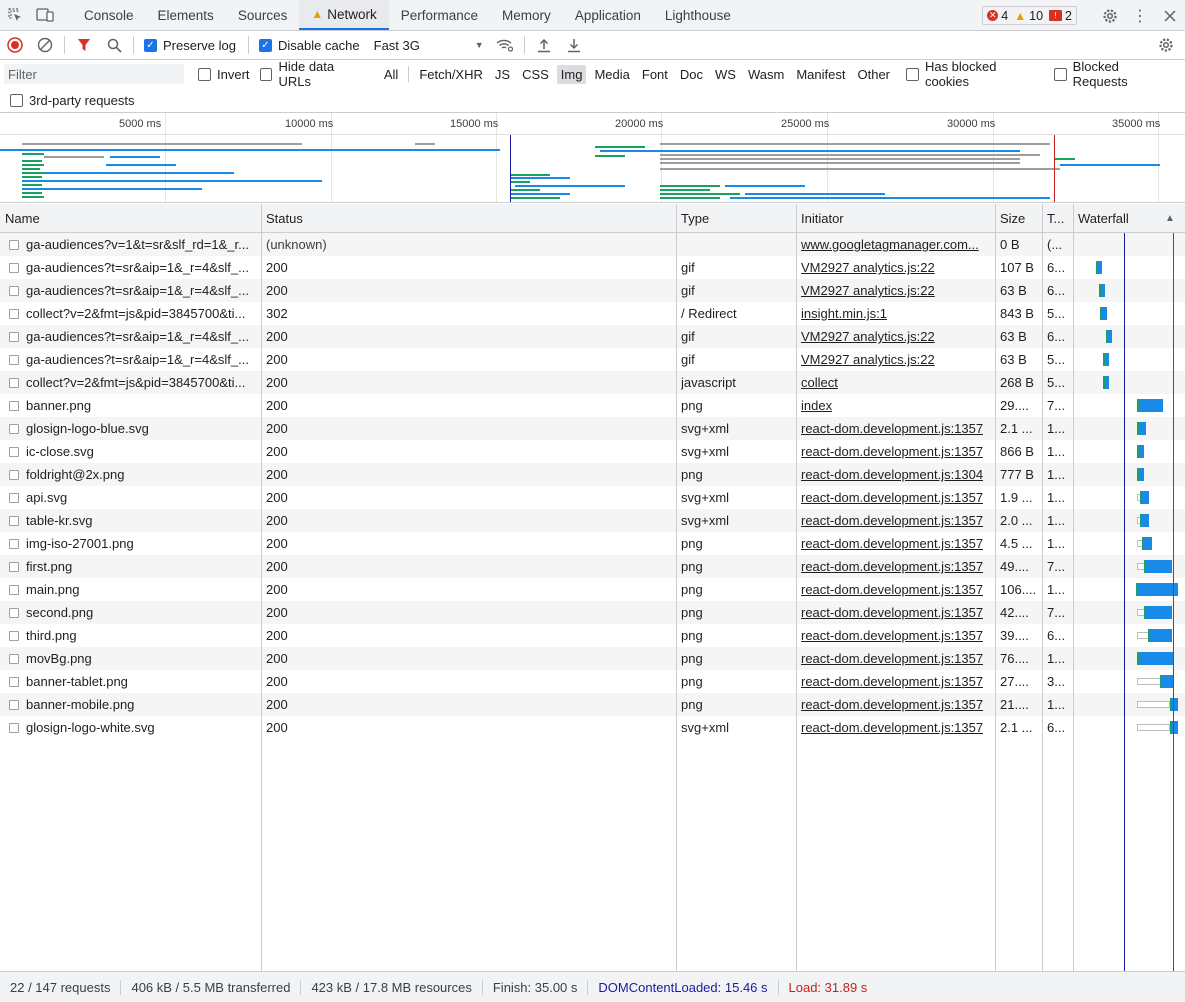 Image resolution: width=1185 pixels, height=1002 pixels. Describe the element at coordinates (895, 405) in the screenshot. I see `request-initiator-link: index` at that location.